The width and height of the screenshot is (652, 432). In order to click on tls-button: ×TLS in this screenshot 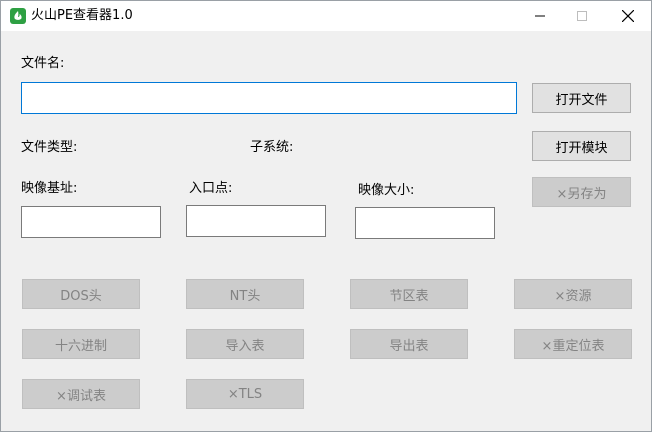, I will do `click(245, 394)`.